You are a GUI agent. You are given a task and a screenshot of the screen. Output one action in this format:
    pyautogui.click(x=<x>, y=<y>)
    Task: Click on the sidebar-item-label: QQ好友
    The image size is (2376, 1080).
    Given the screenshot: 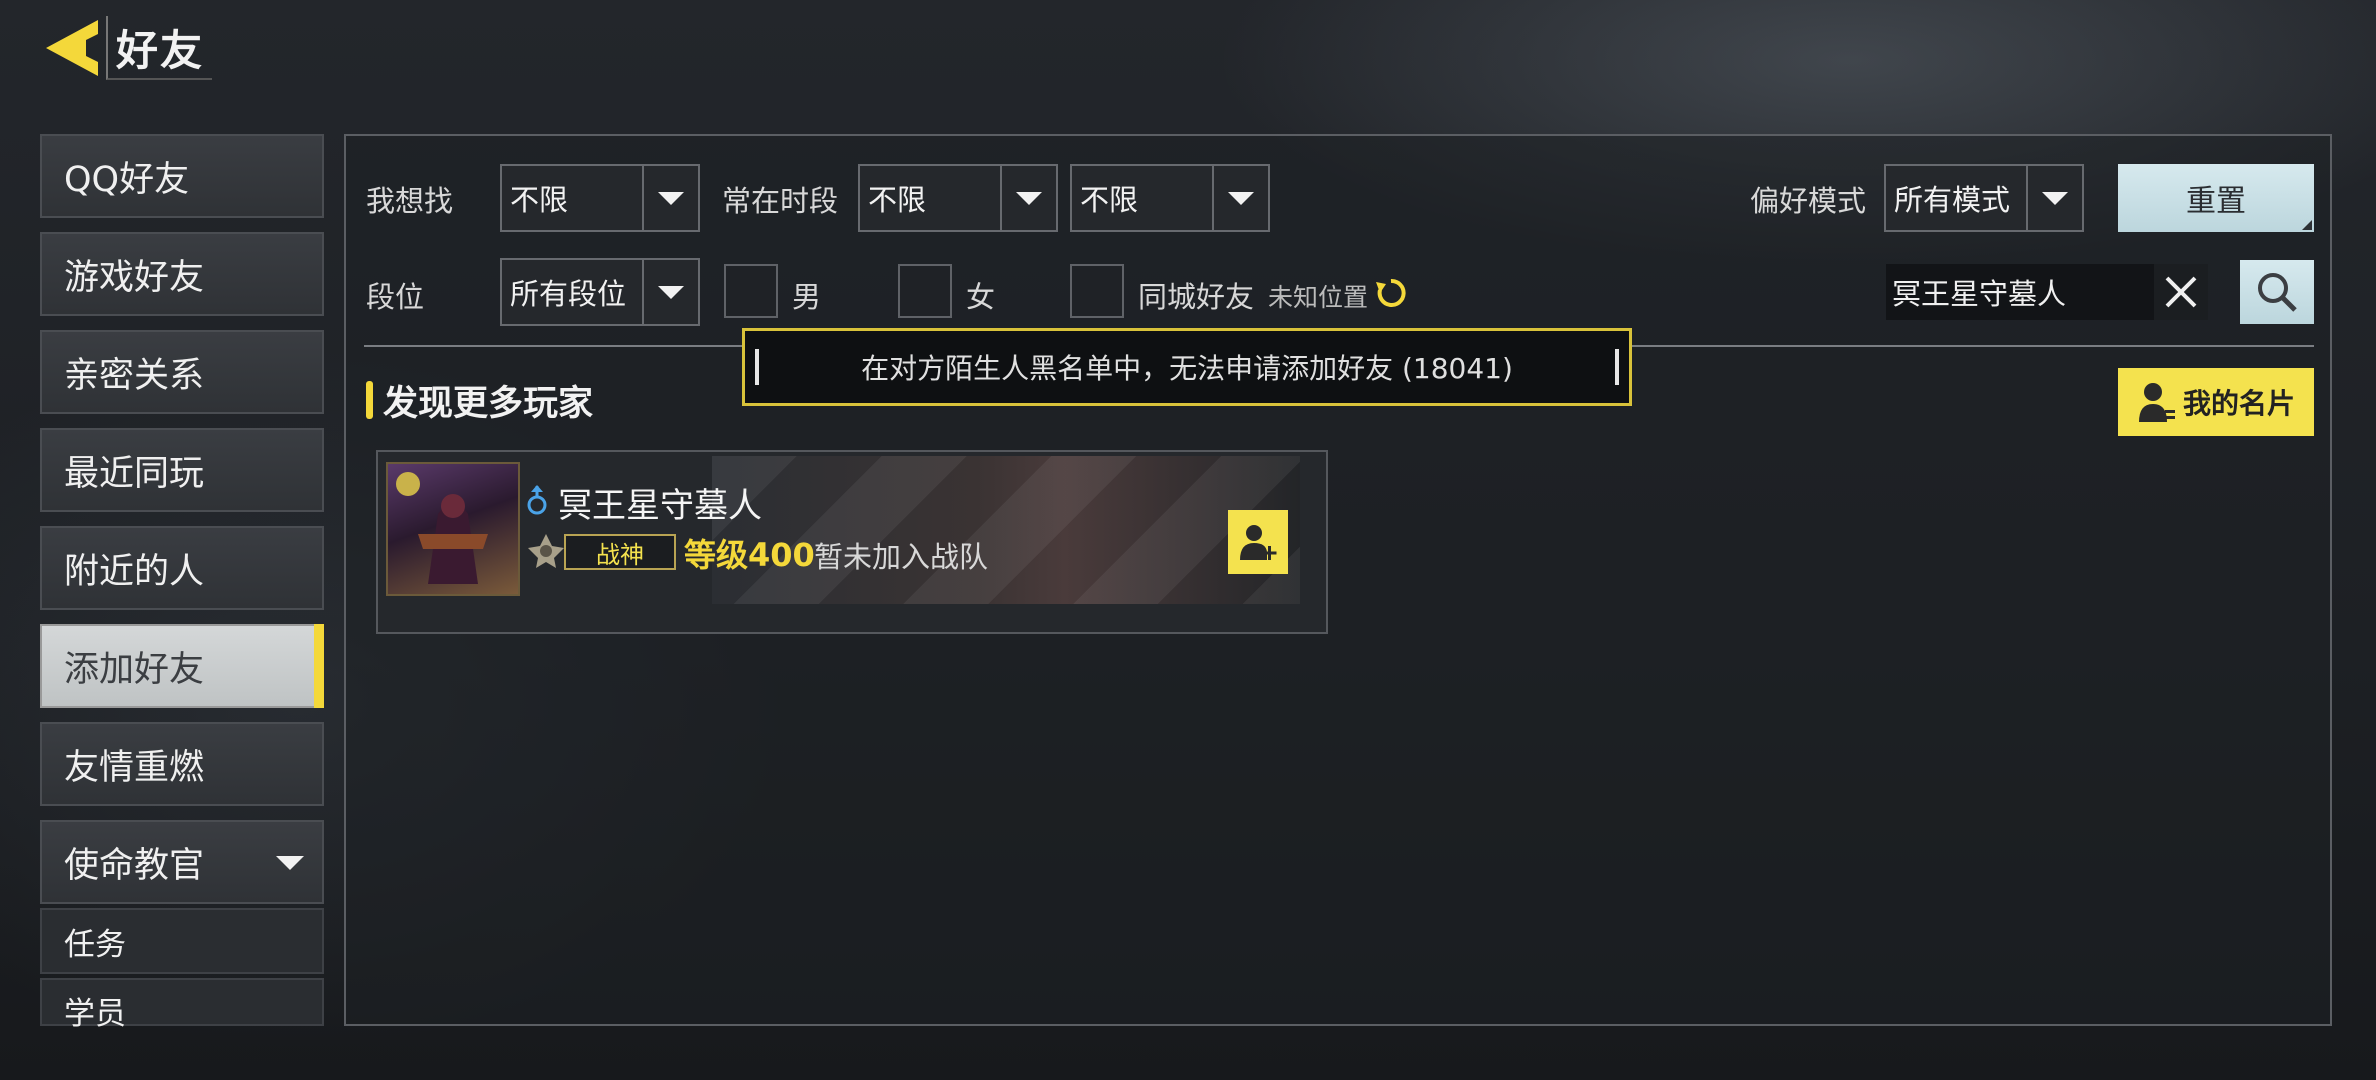 What is the action you would take?
    pyautogui.click(x=127, y=179)
    